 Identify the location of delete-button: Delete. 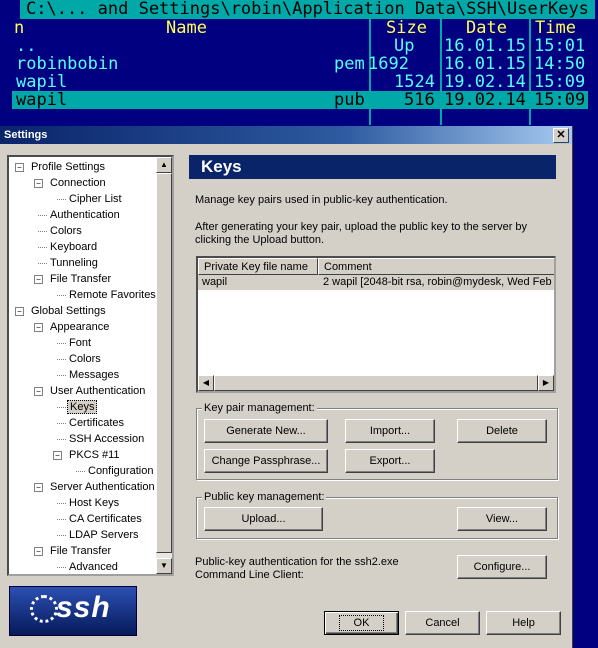
(502, 431).